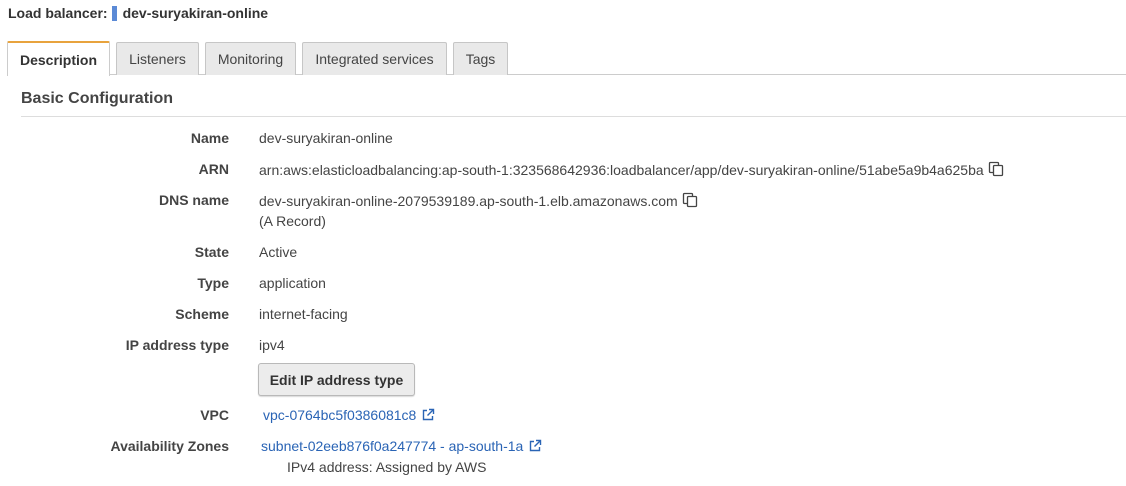 This screenshot has width=1126, height=486. Describe the element at coordinates (209, 138) in the screenshot. I see `name-label: Name` at that location.